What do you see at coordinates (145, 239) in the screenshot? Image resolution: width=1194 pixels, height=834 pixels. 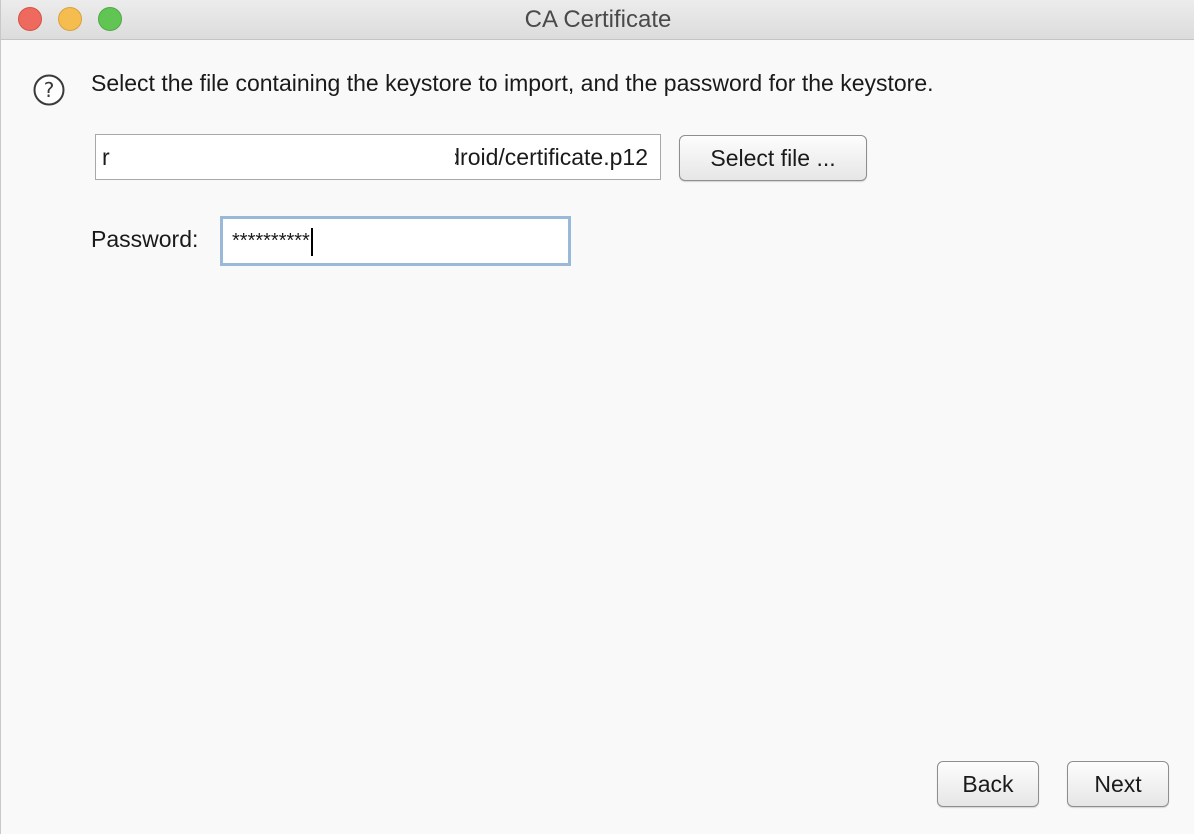 I see `password-label: Password:` at bounding box center [145, 239].